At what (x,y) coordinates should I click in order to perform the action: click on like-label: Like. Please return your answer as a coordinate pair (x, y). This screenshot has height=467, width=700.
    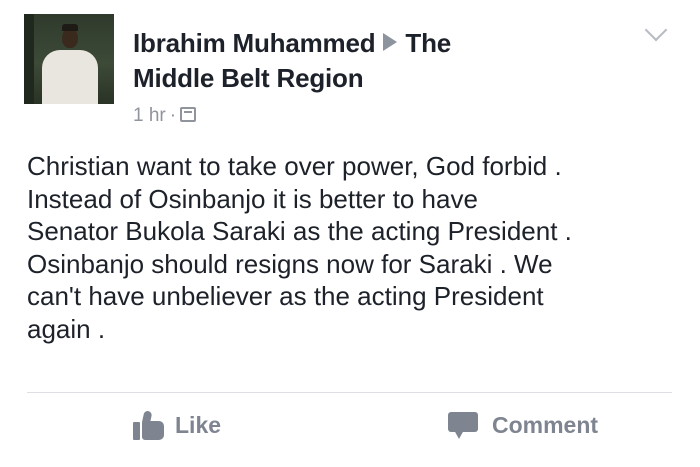
    Looking at the image, I should click on (198, 424).